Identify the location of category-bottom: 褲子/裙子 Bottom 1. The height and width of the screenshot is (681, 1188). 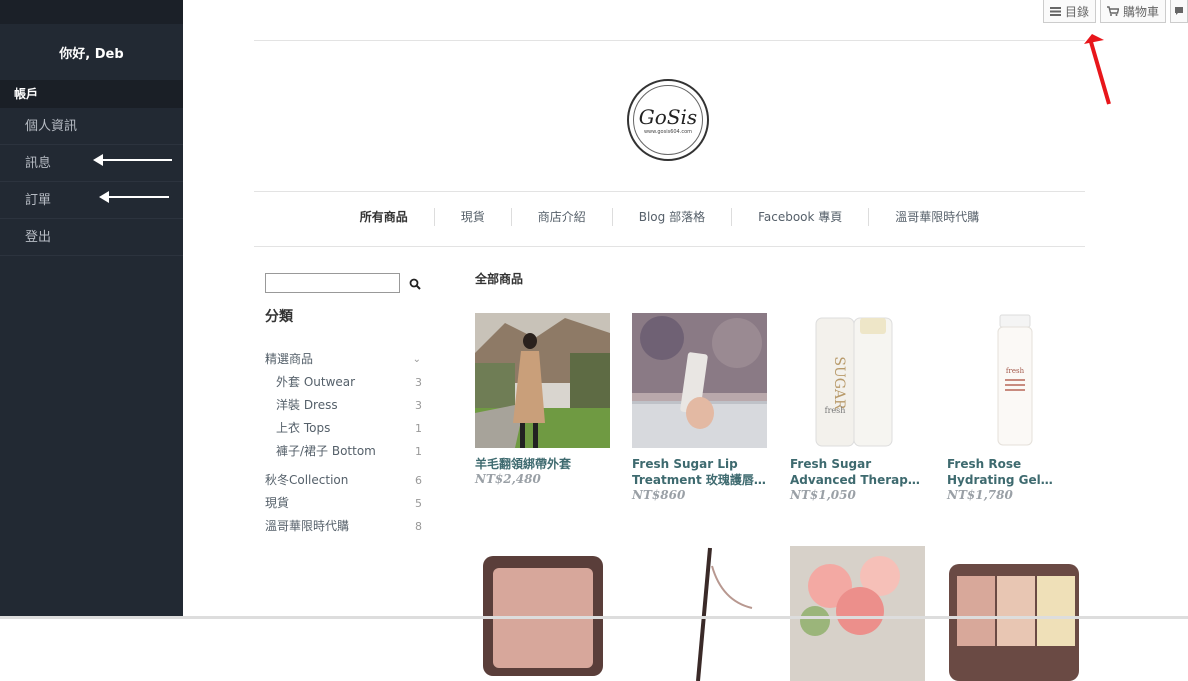
(345, 451).